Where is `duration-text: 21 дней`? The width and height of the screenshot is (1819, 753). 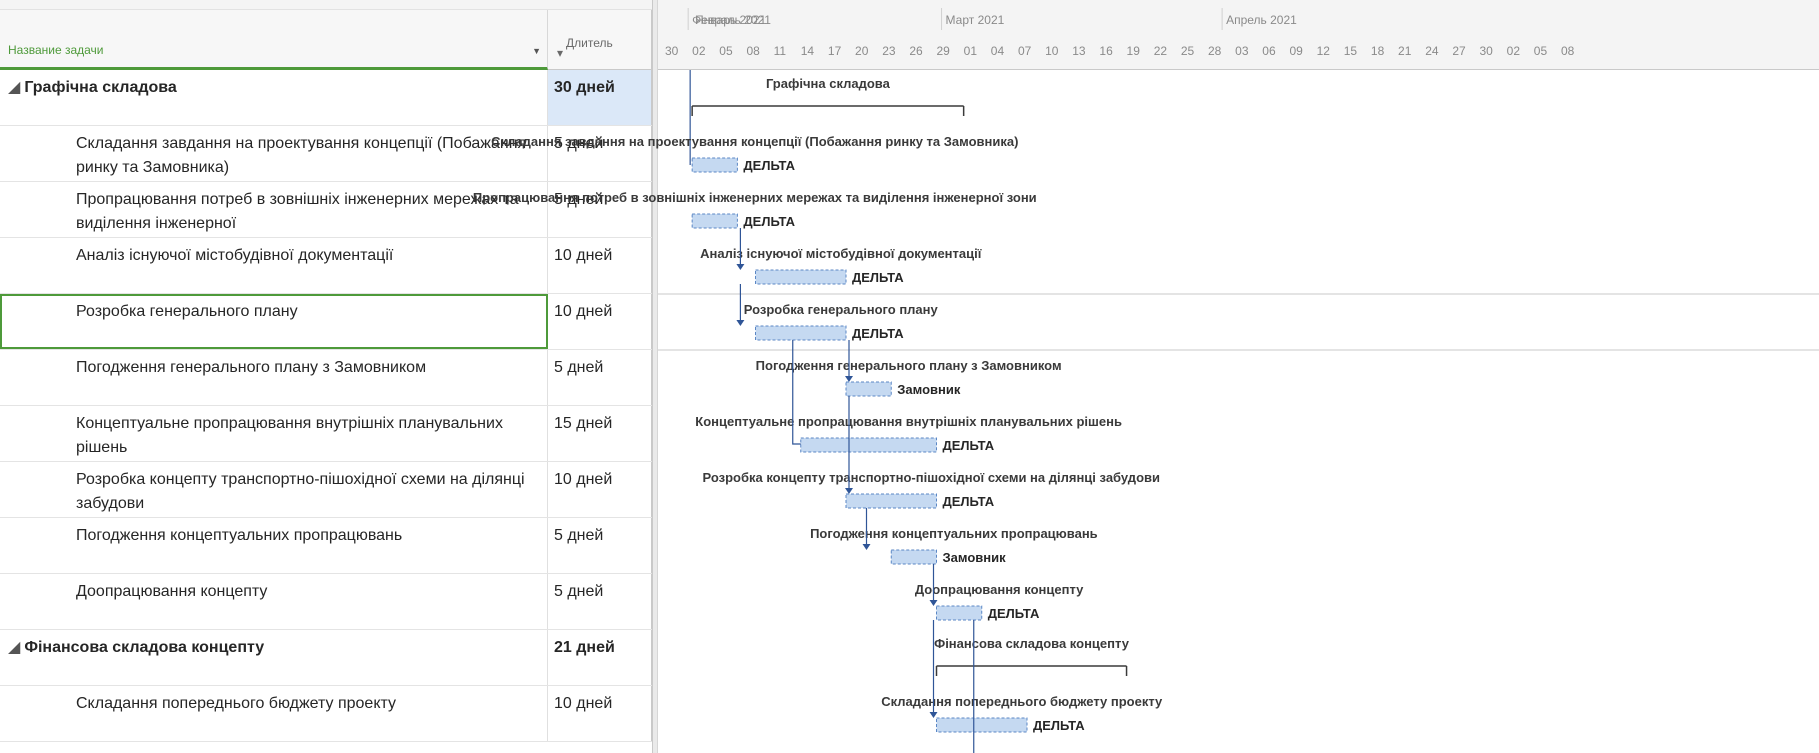
duration-text: 21 дней is located at coordinates (584, 647).